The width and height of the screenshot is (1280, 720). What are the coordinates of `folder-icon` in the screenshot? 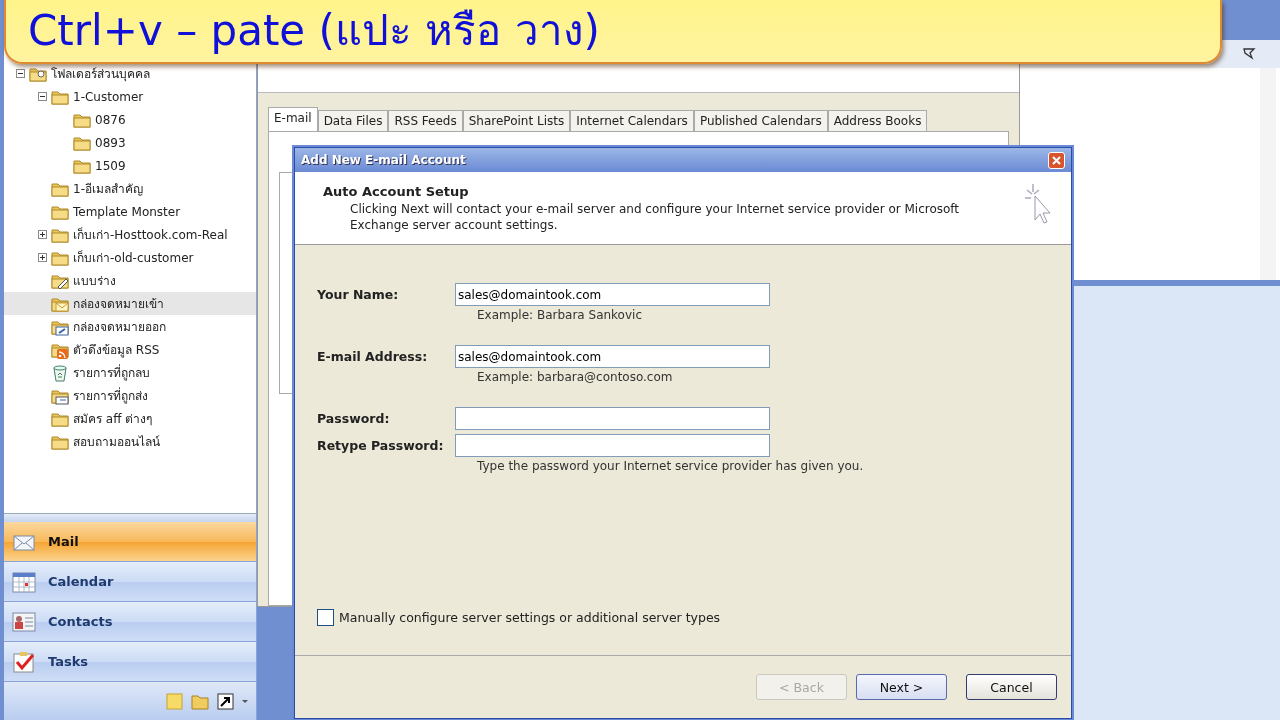 It's located at (200, 701).